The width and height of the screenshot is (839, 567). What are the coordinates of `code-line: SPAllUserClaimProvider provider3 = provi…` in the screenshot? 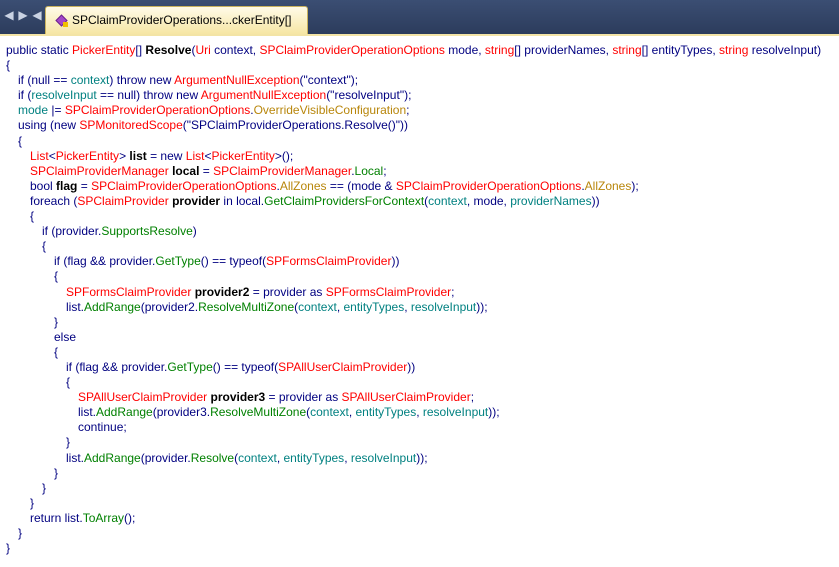 It's located at (422, 397).